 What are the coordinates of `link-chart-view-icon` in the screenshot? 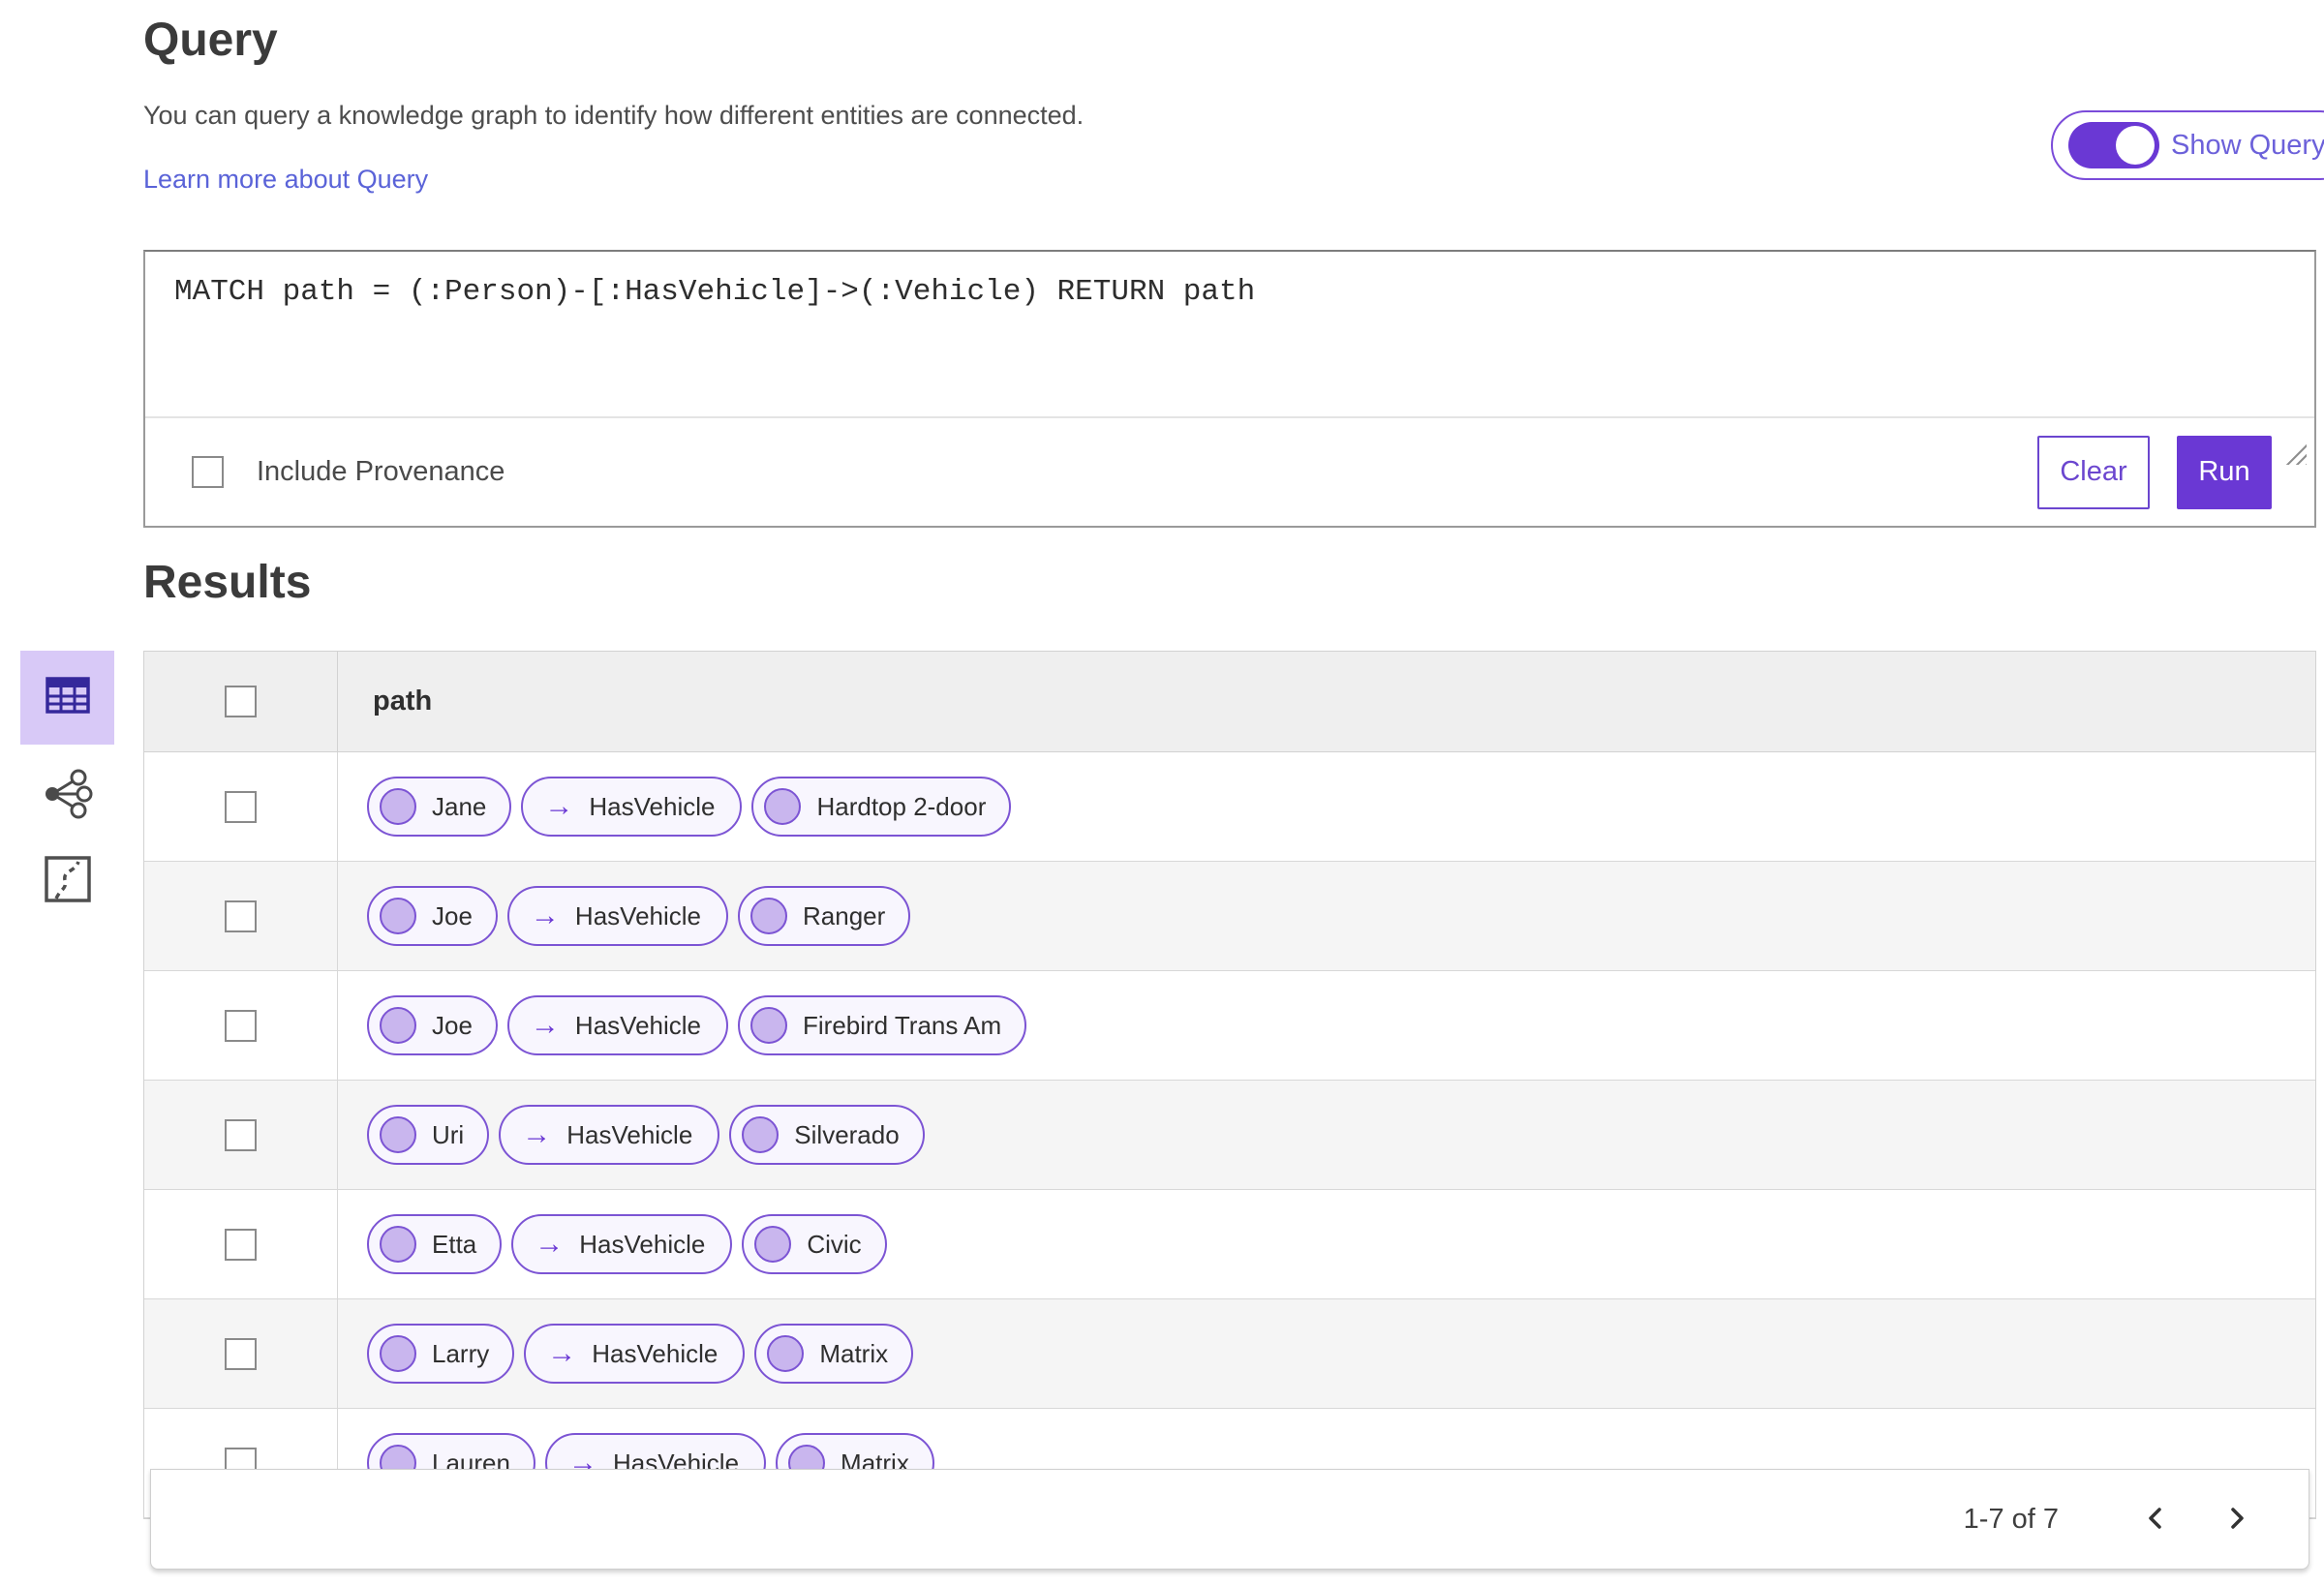 It's located at (68, 796).